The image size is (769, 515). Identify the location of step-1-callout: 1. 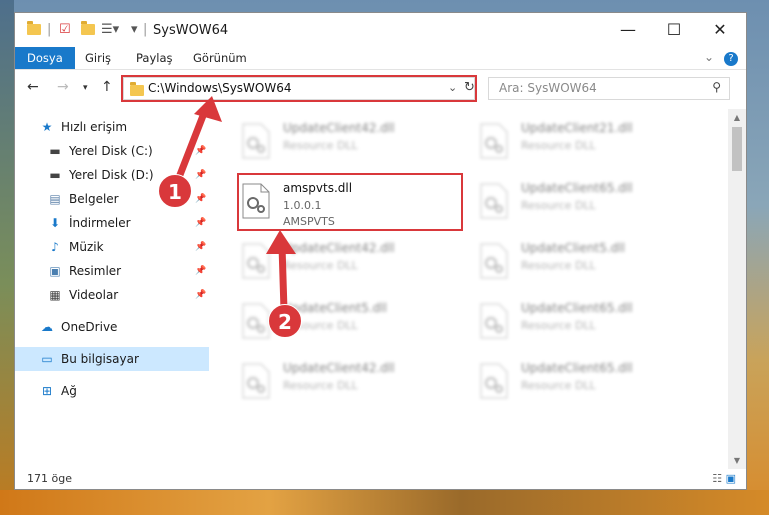
(175, 191).